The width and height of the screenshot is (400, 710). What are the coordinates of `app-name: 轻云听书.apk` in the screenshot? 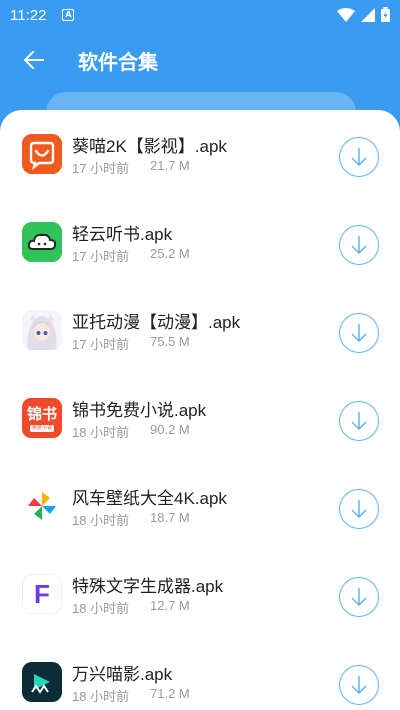 It's located at (122, 234).